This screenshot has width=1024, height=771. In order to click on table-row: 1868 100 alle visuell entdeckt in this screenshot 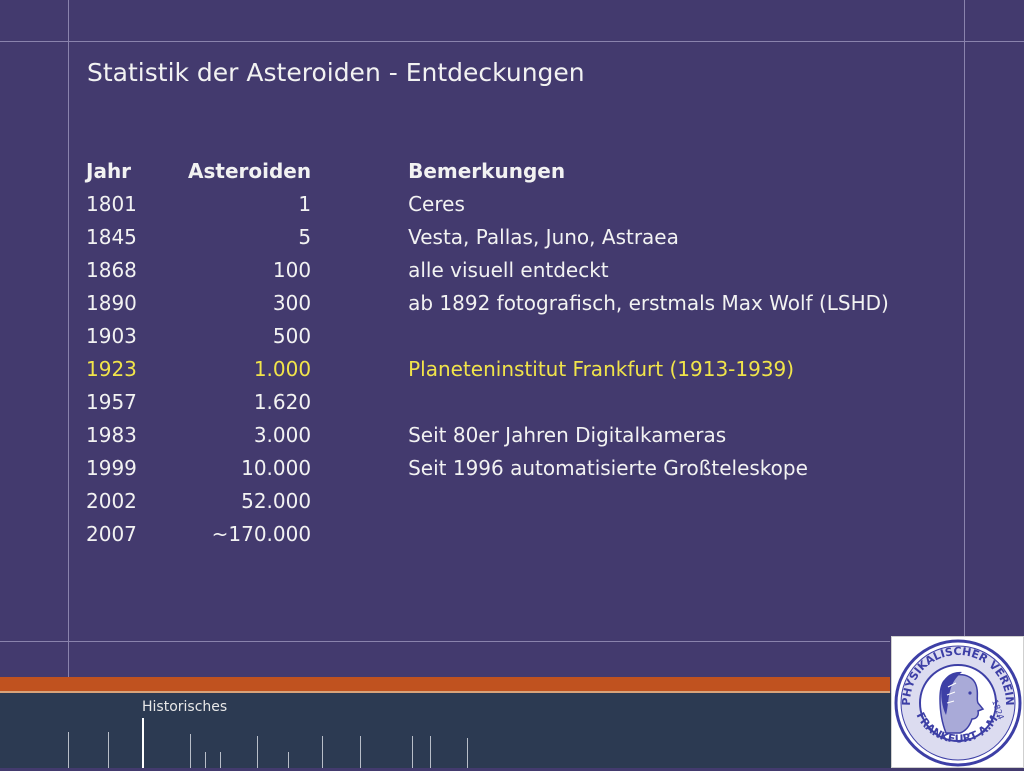, I will do `click(487, 269)`.